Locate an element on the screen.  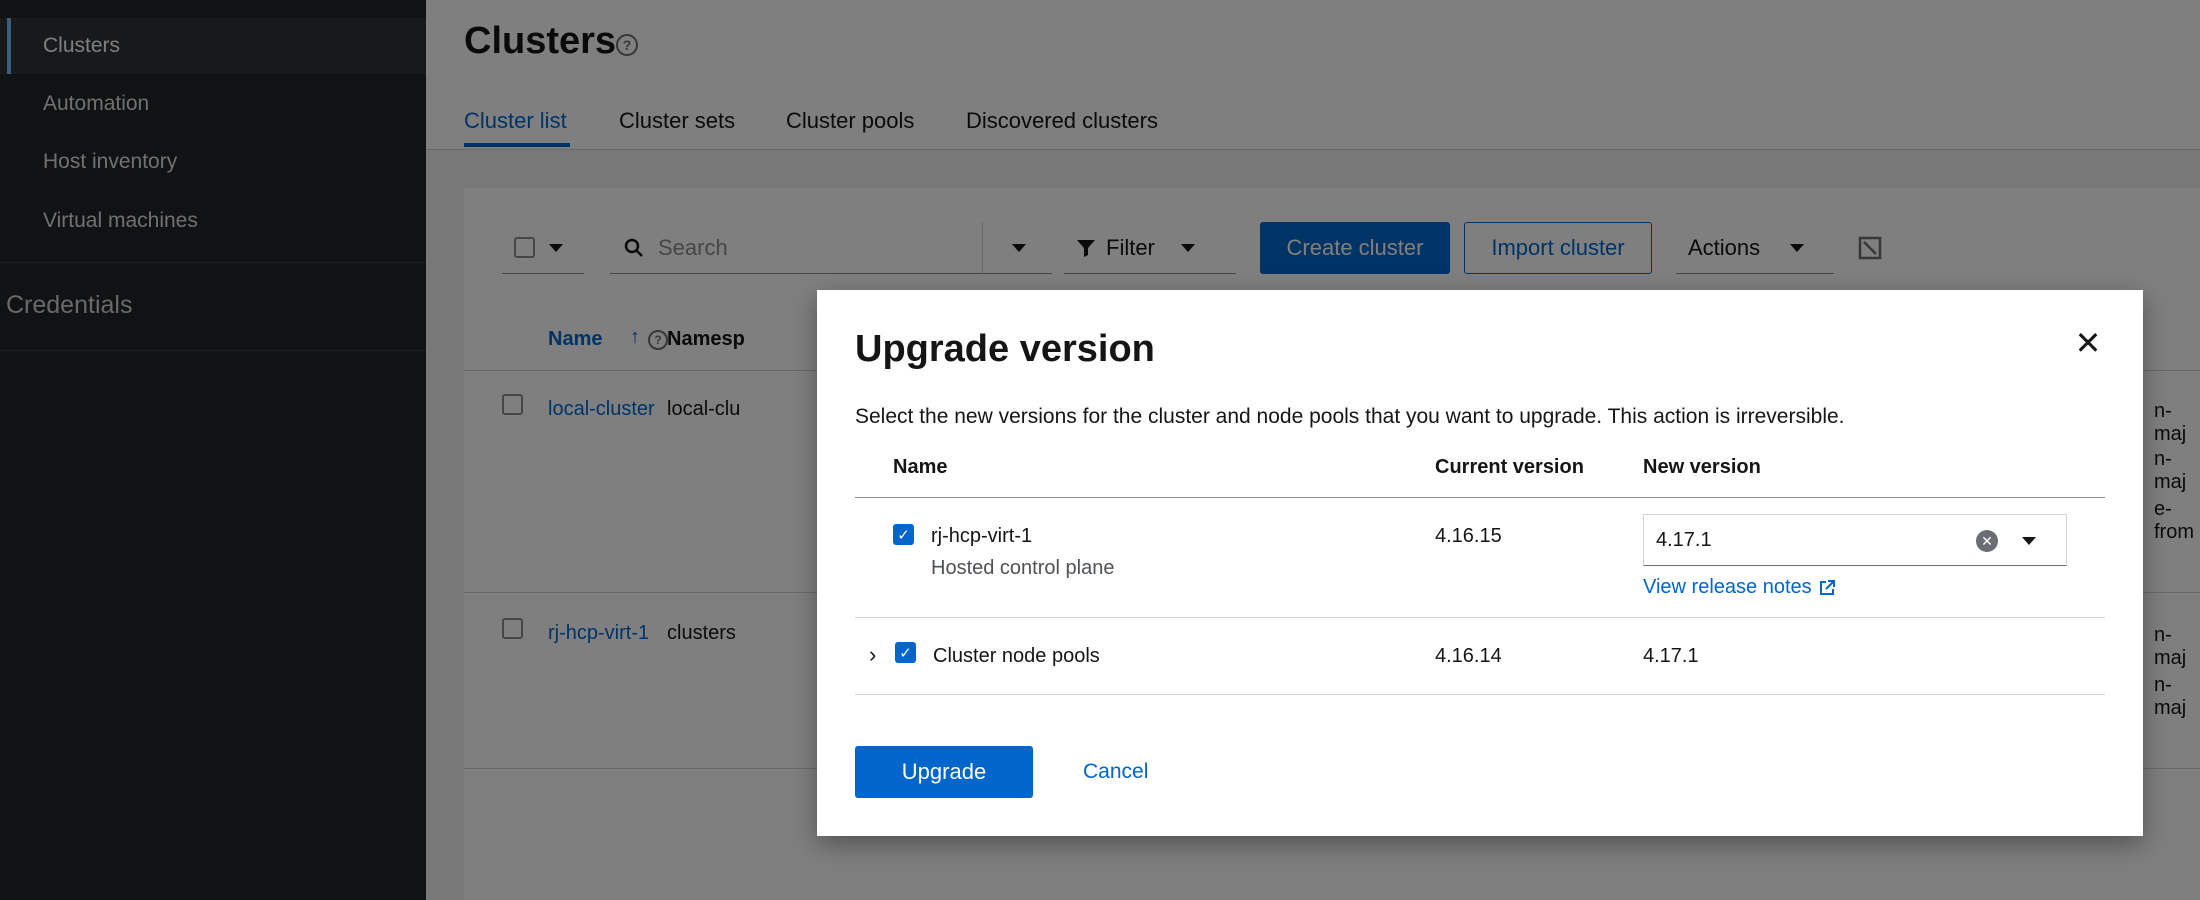
modal-title: Upgrade version is located at coordinates (1005, 349).